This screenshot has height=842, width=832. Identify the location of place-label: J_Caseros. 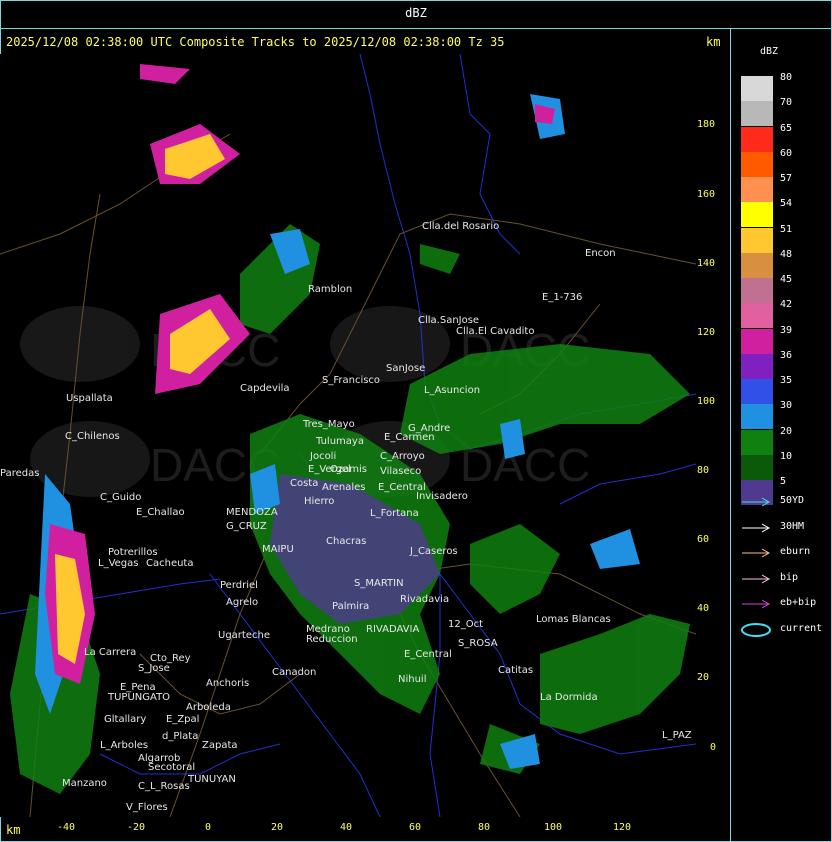
(433, 551).